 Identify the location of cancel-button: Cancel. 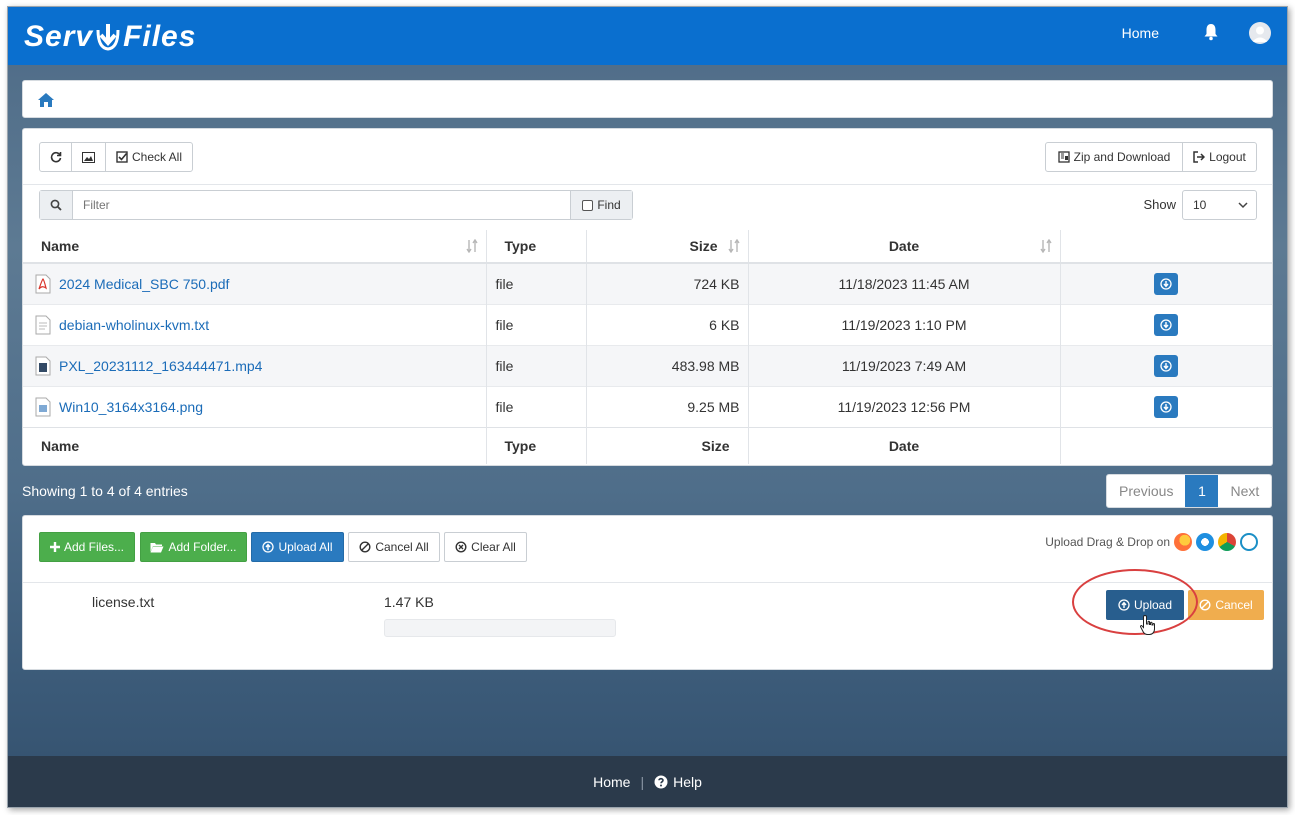
(1226, 605).